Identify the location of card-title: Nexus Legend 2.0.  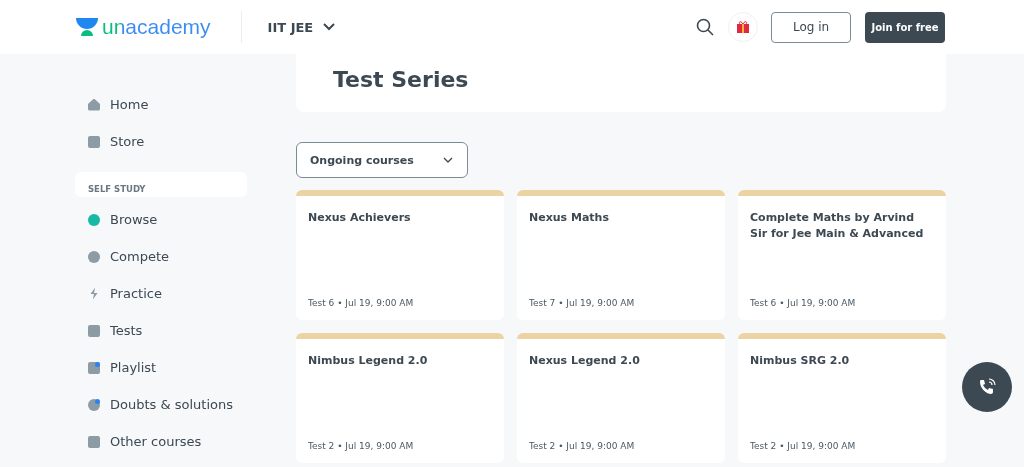
(585, 361).